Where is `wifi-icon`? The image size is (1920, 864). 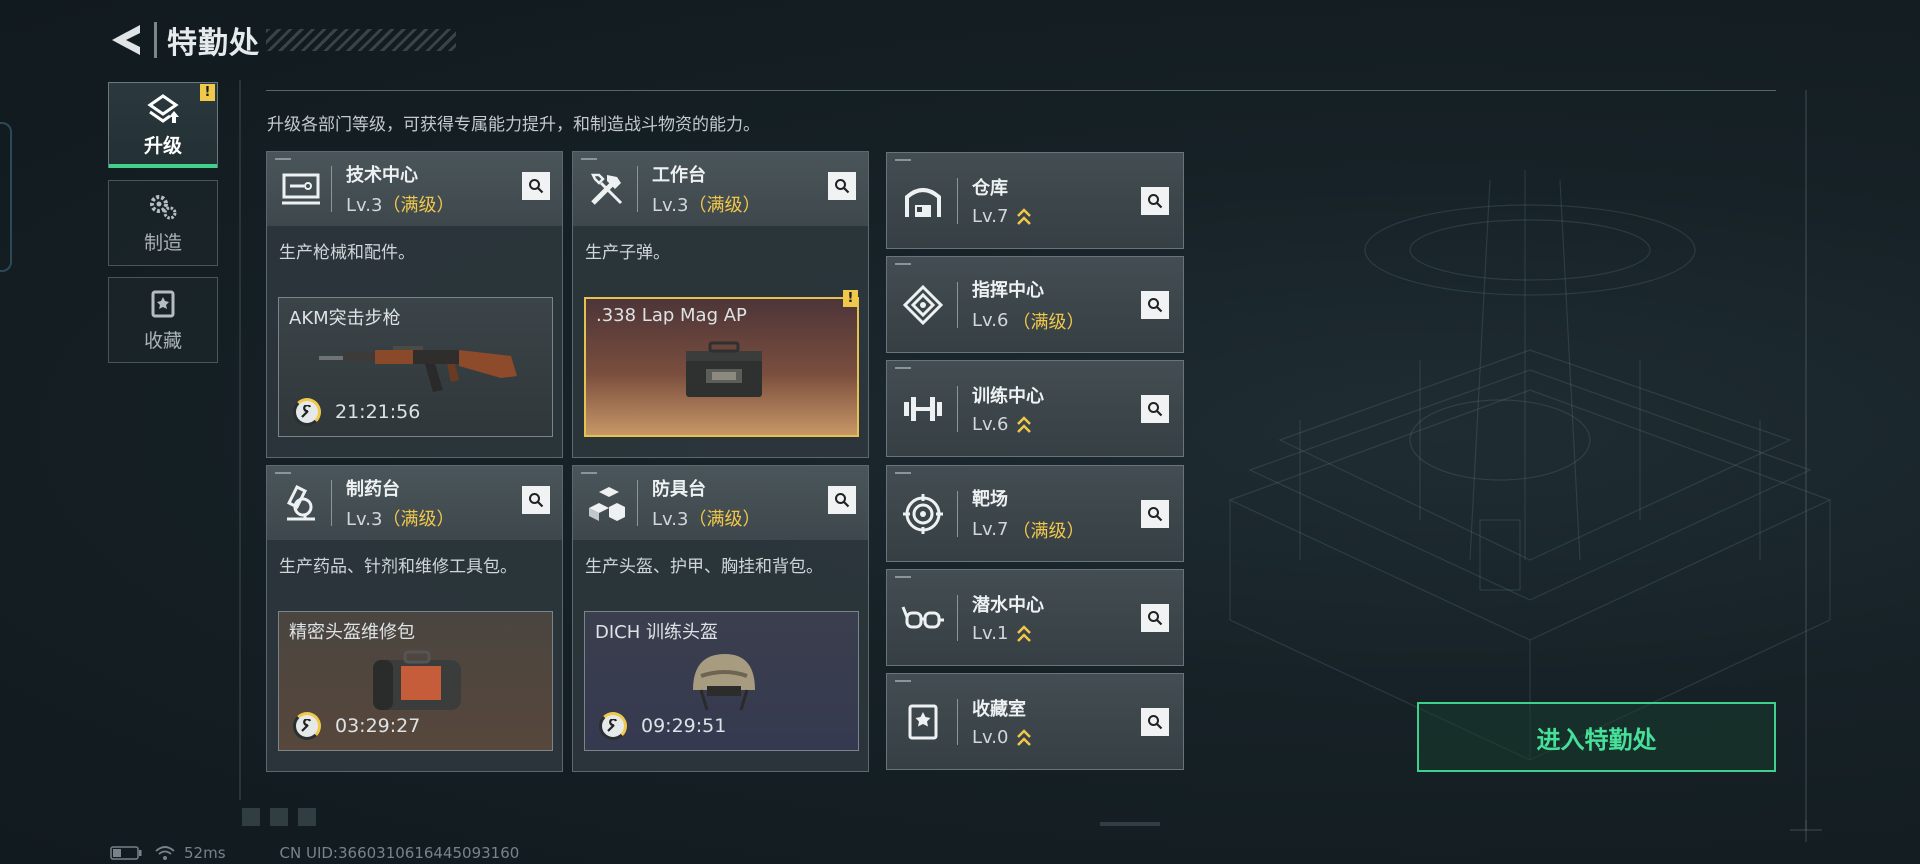
wifi-icon is located at coordinates (165, 853).